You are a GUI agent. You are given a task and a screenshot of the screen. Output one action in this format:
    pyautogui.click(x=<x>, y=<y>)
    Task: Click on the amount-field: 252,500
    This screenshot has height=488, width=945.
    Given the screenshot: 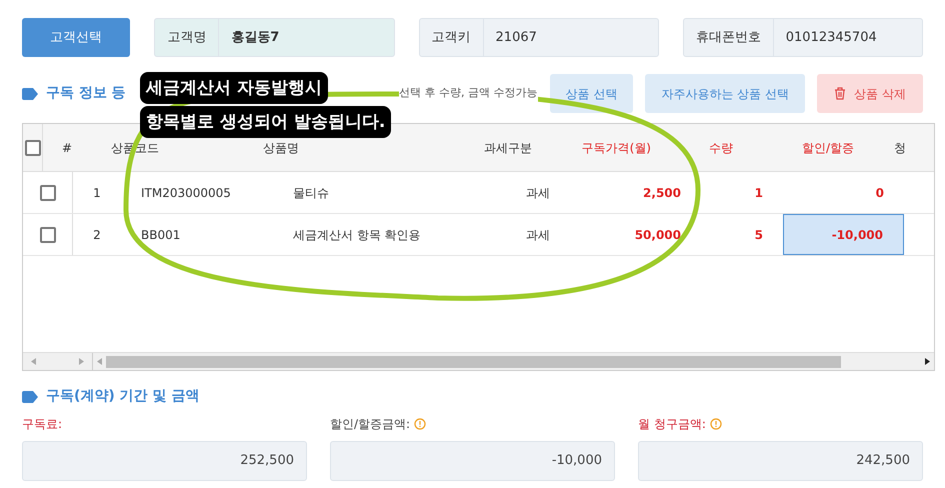 What is the action you would take?
    pyautogui.click(x=164, y=461)
    